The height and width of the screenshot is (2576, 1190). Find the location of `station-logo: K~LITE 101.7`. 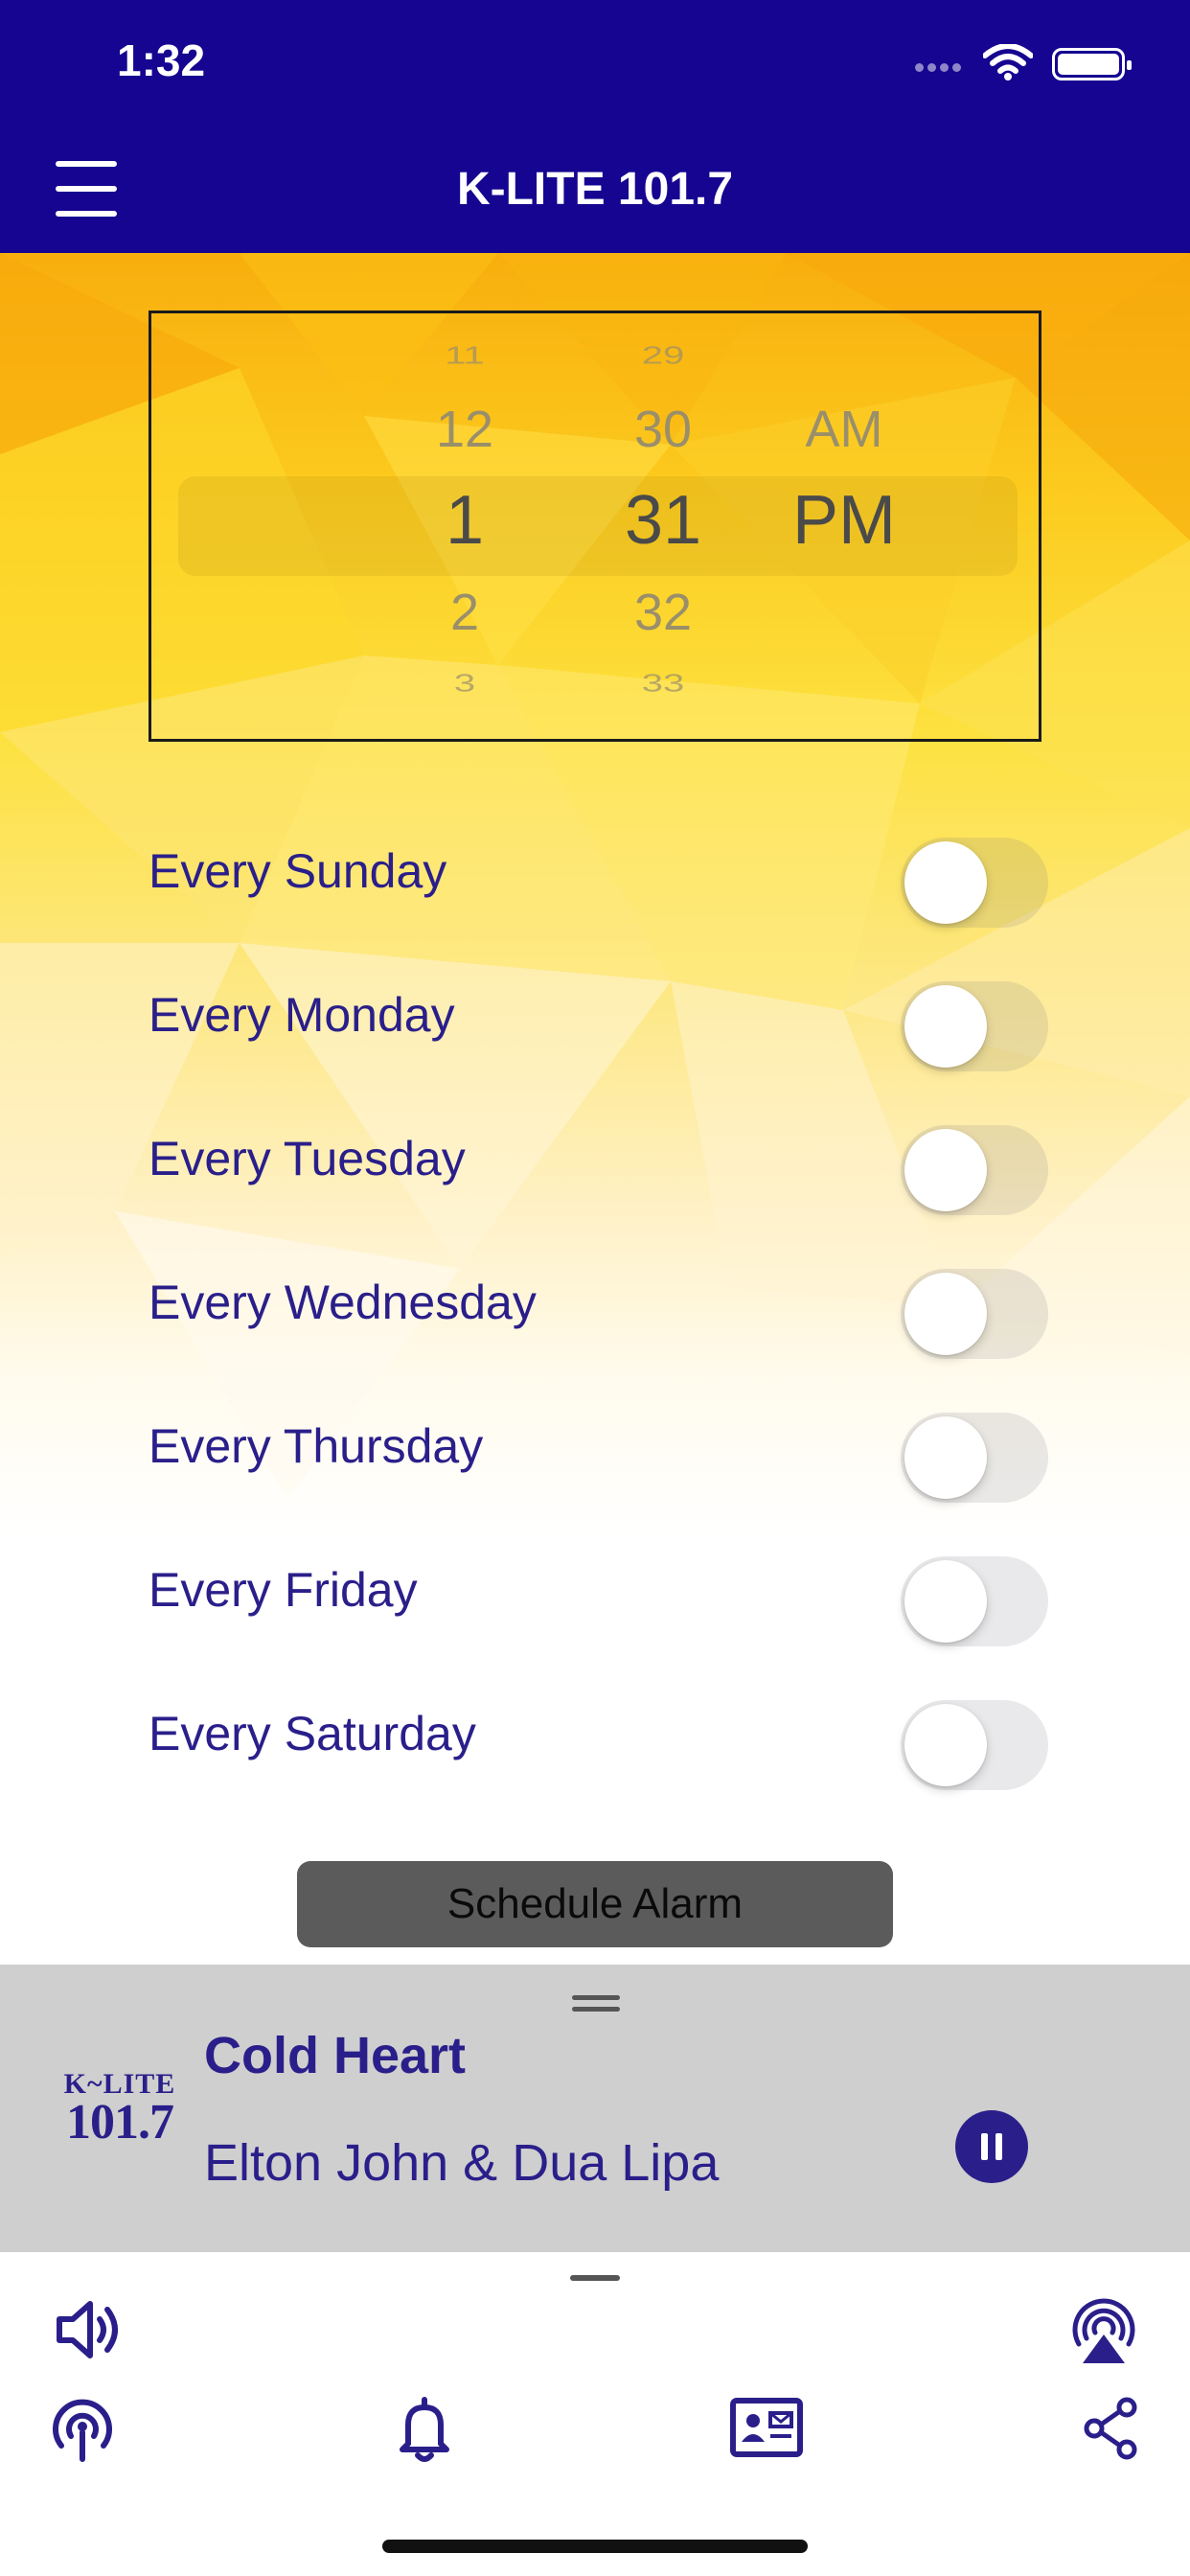

station-logo: K~LITE 101.7 is located at coordinates (120, 2113).